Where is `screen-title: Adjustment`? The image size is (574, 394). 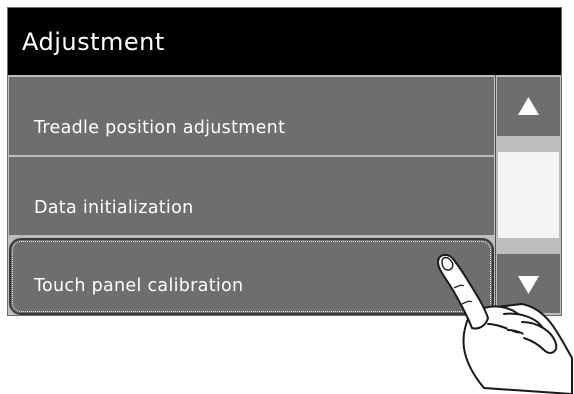 screen-title: Adjustment is located at coordinates (93, 42).